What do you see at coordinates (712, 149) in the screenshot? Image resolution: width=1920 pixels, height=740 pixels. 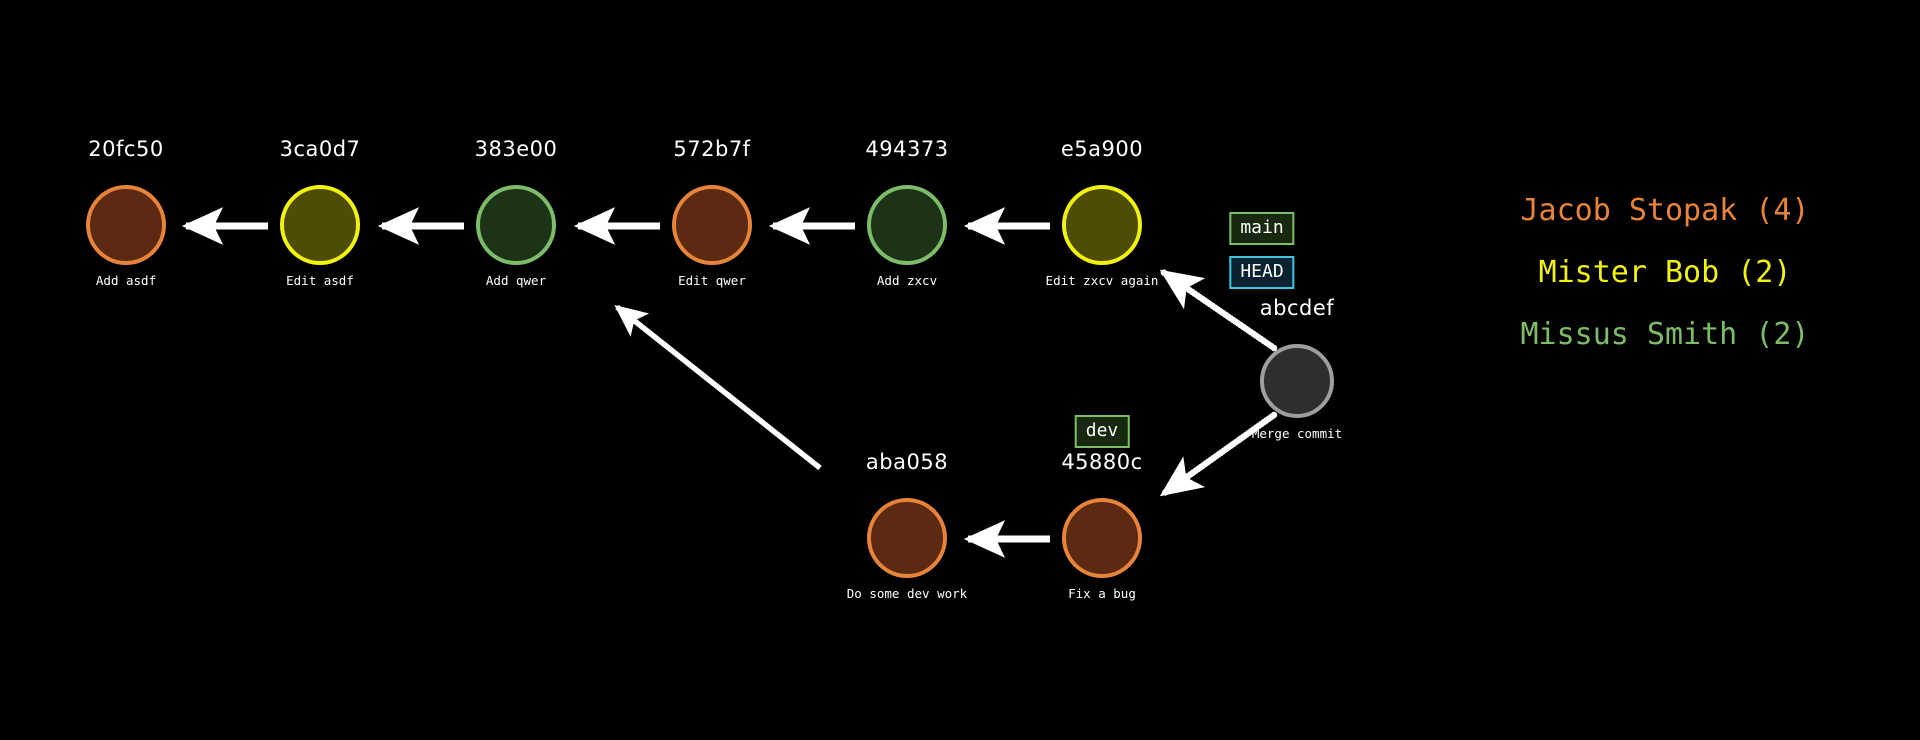 I see `commit-hash: 572b7f` at bounding box center [712, 149].